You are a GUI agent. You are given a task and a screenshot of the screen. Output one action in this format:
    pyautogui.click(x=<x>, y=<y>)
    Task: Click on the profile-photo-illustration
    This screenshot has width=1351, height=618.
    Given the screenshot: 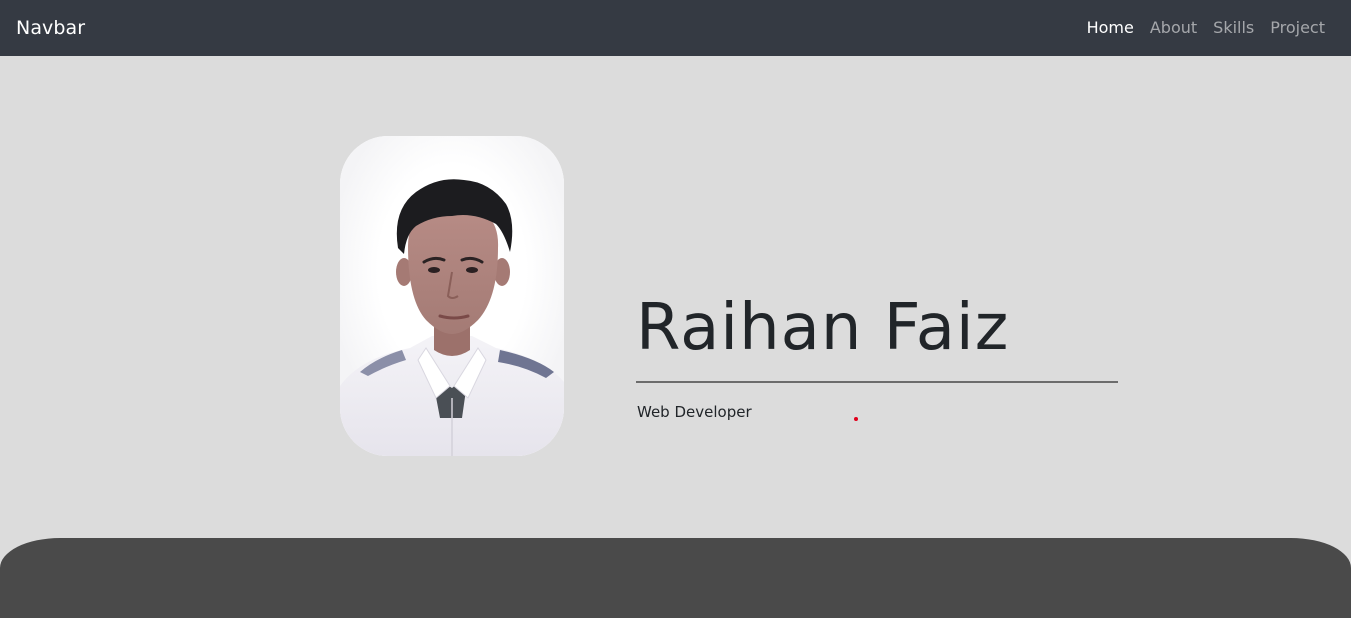 What is the action you would take?
    pyautogui.click(x=452, y=296)
    